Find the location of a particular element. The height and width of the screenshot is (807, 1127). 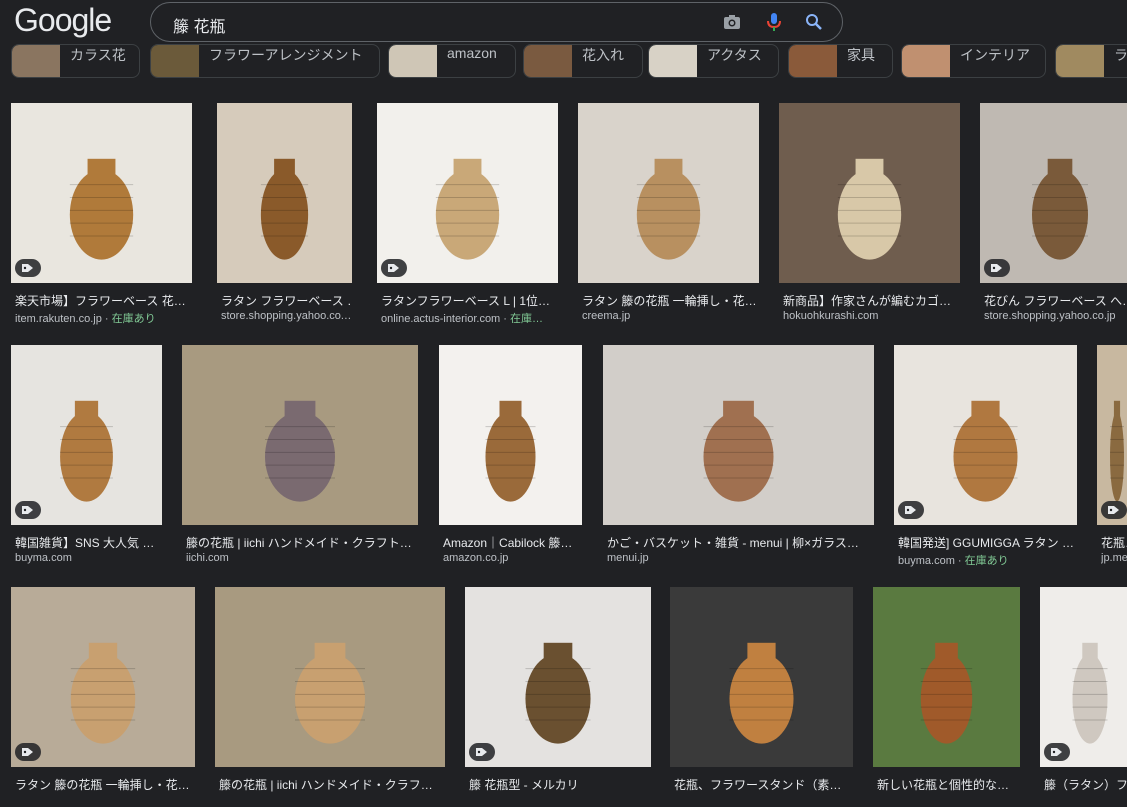

search-box: 籐 花瓶 is located at coordinates (496, 22).